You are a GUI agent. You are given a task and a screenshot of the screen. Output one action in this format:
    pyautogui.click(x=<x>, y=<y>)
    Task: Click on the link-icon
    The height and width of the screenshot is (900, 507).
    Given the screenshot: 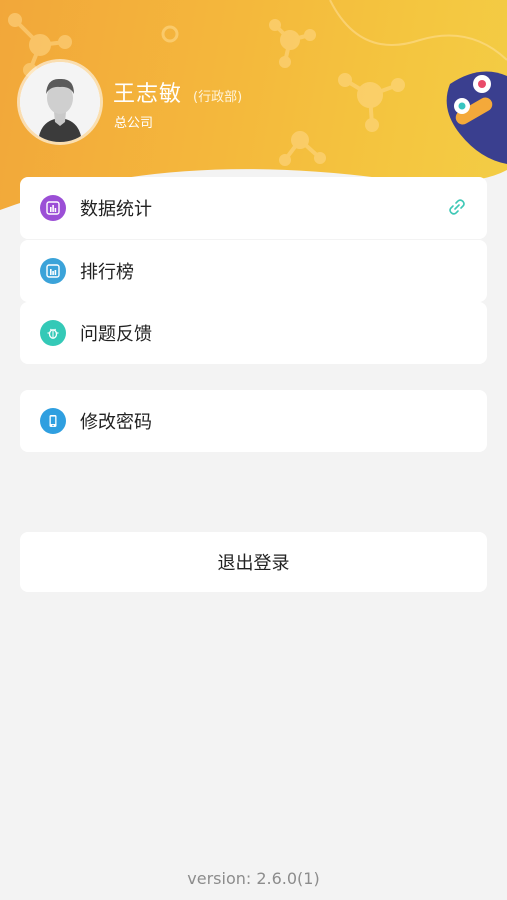 What is the action you would take?
    pyautogui.click(x=457, y=207)
    